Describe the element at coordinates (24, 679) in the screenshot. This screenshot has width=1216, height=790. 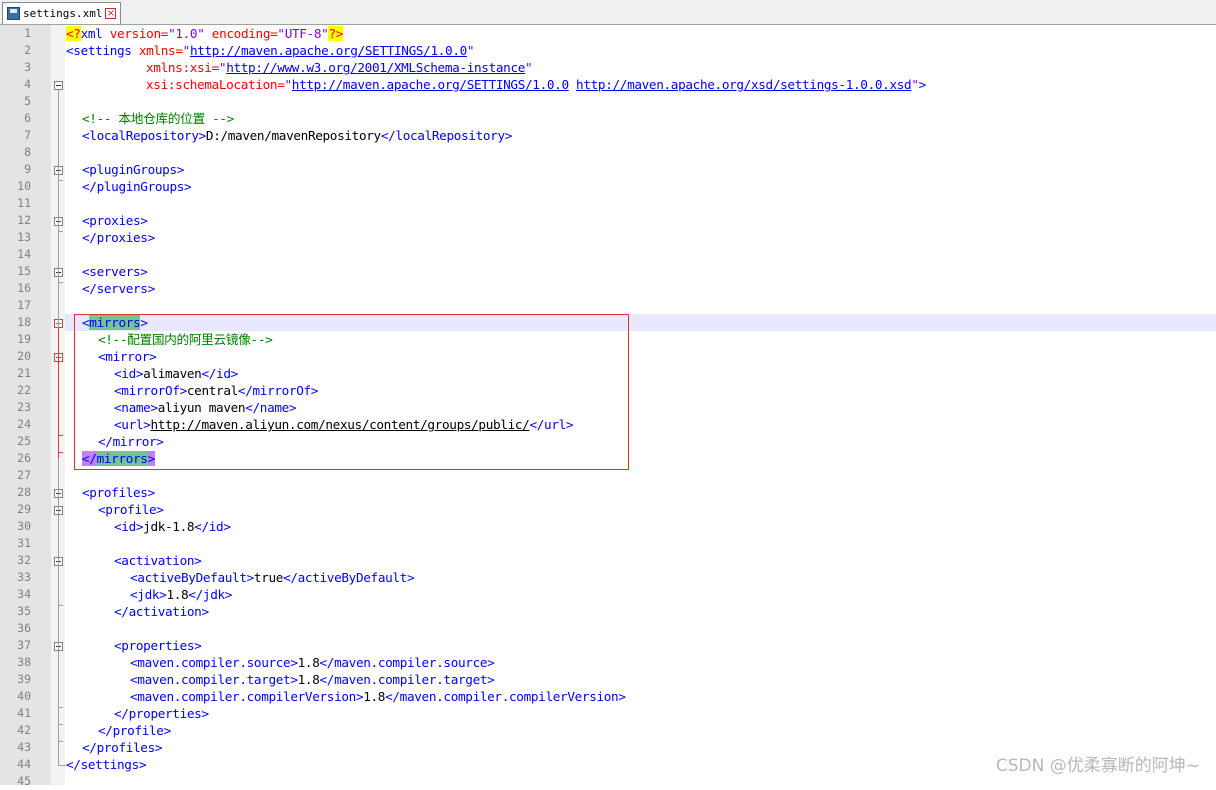
I see `line-number: 39` at that location.